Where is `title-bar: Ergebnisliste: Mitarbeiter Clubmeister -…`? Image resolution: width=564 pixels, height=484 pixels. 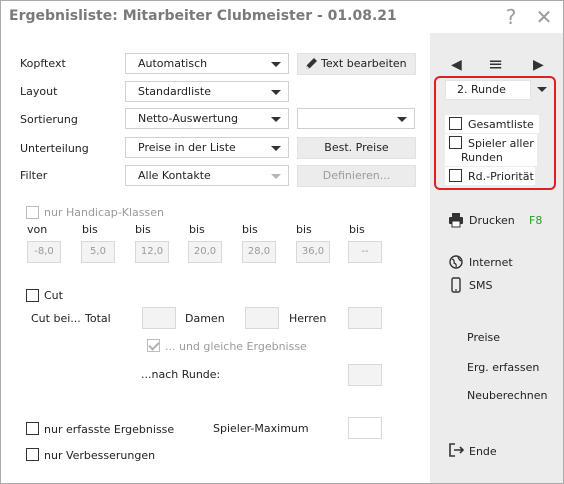
title-bar: Ergebnisliste: Mitarbeiter Clubmeister -… is located at coordinates (282, 17).